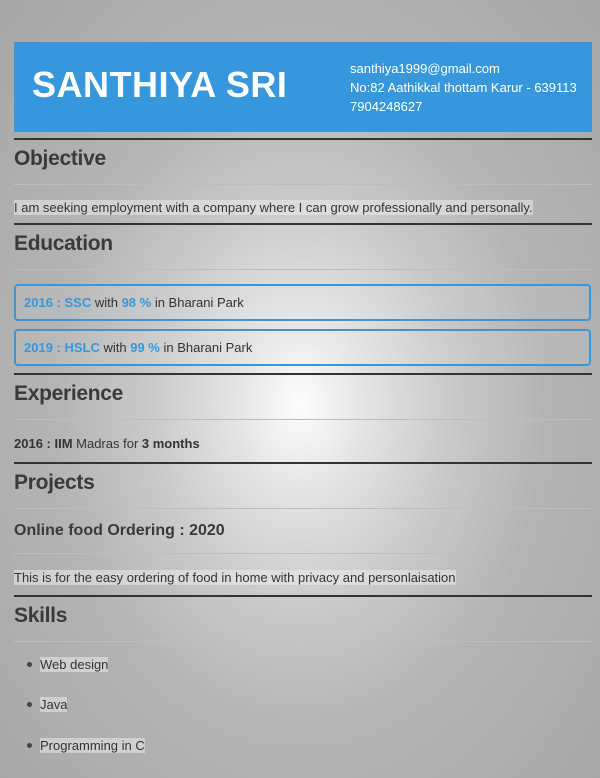 This screenshot has width=600, height=778. What do you see at coordinates (302, 302) in the screenshot?
I see `education-item: 2016 : SSC with 98 % in Bharani Park` at bounding box center [302, 302].